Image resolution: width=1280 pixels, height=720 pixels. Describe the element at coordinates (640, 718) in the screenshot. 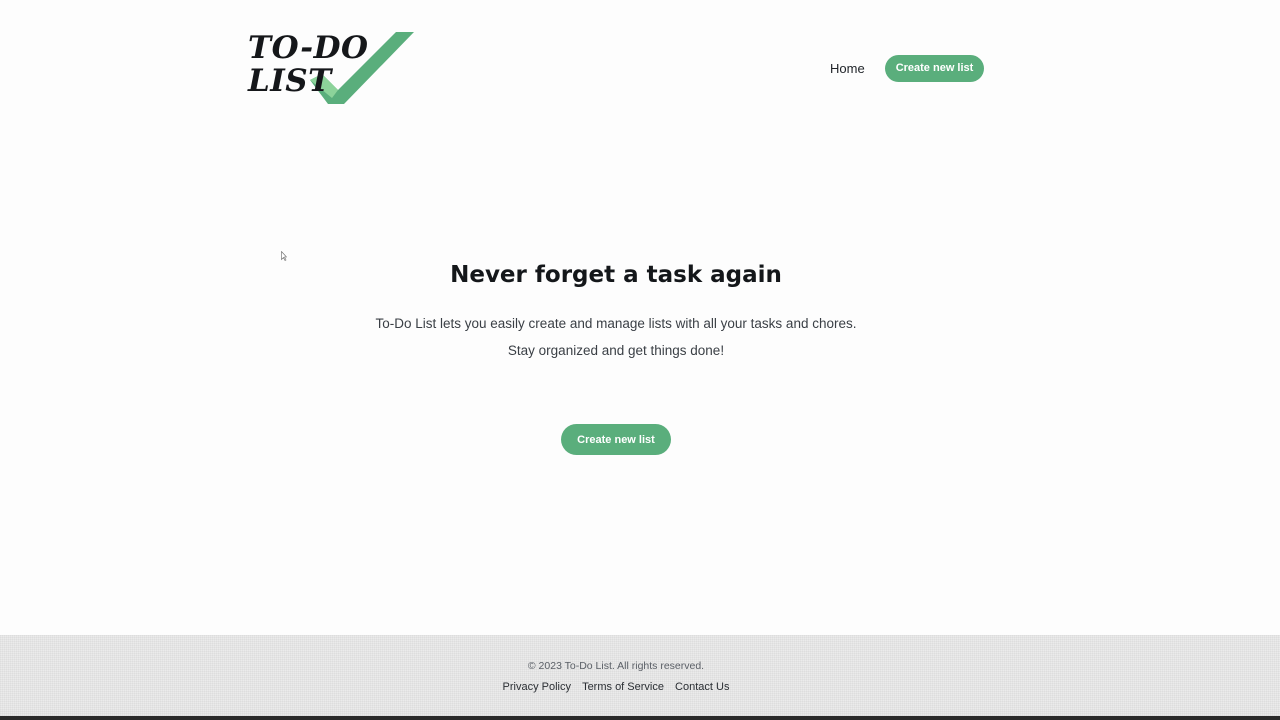

I see `taskbar-strip` at that location.